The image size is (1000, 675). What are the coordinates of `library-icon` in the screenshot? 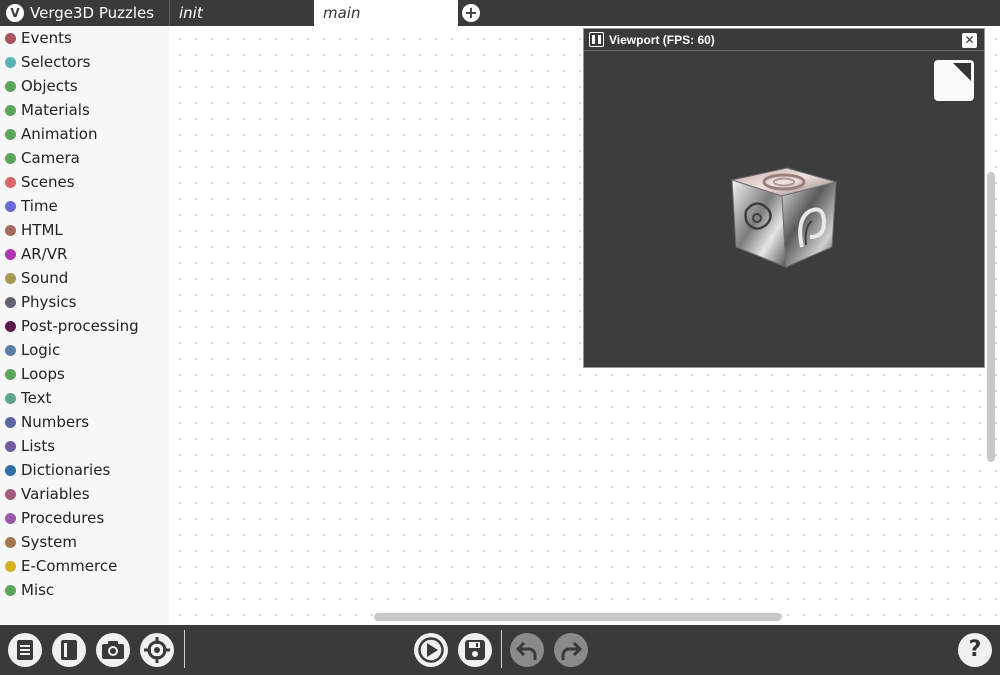 It's located at (69, 650).